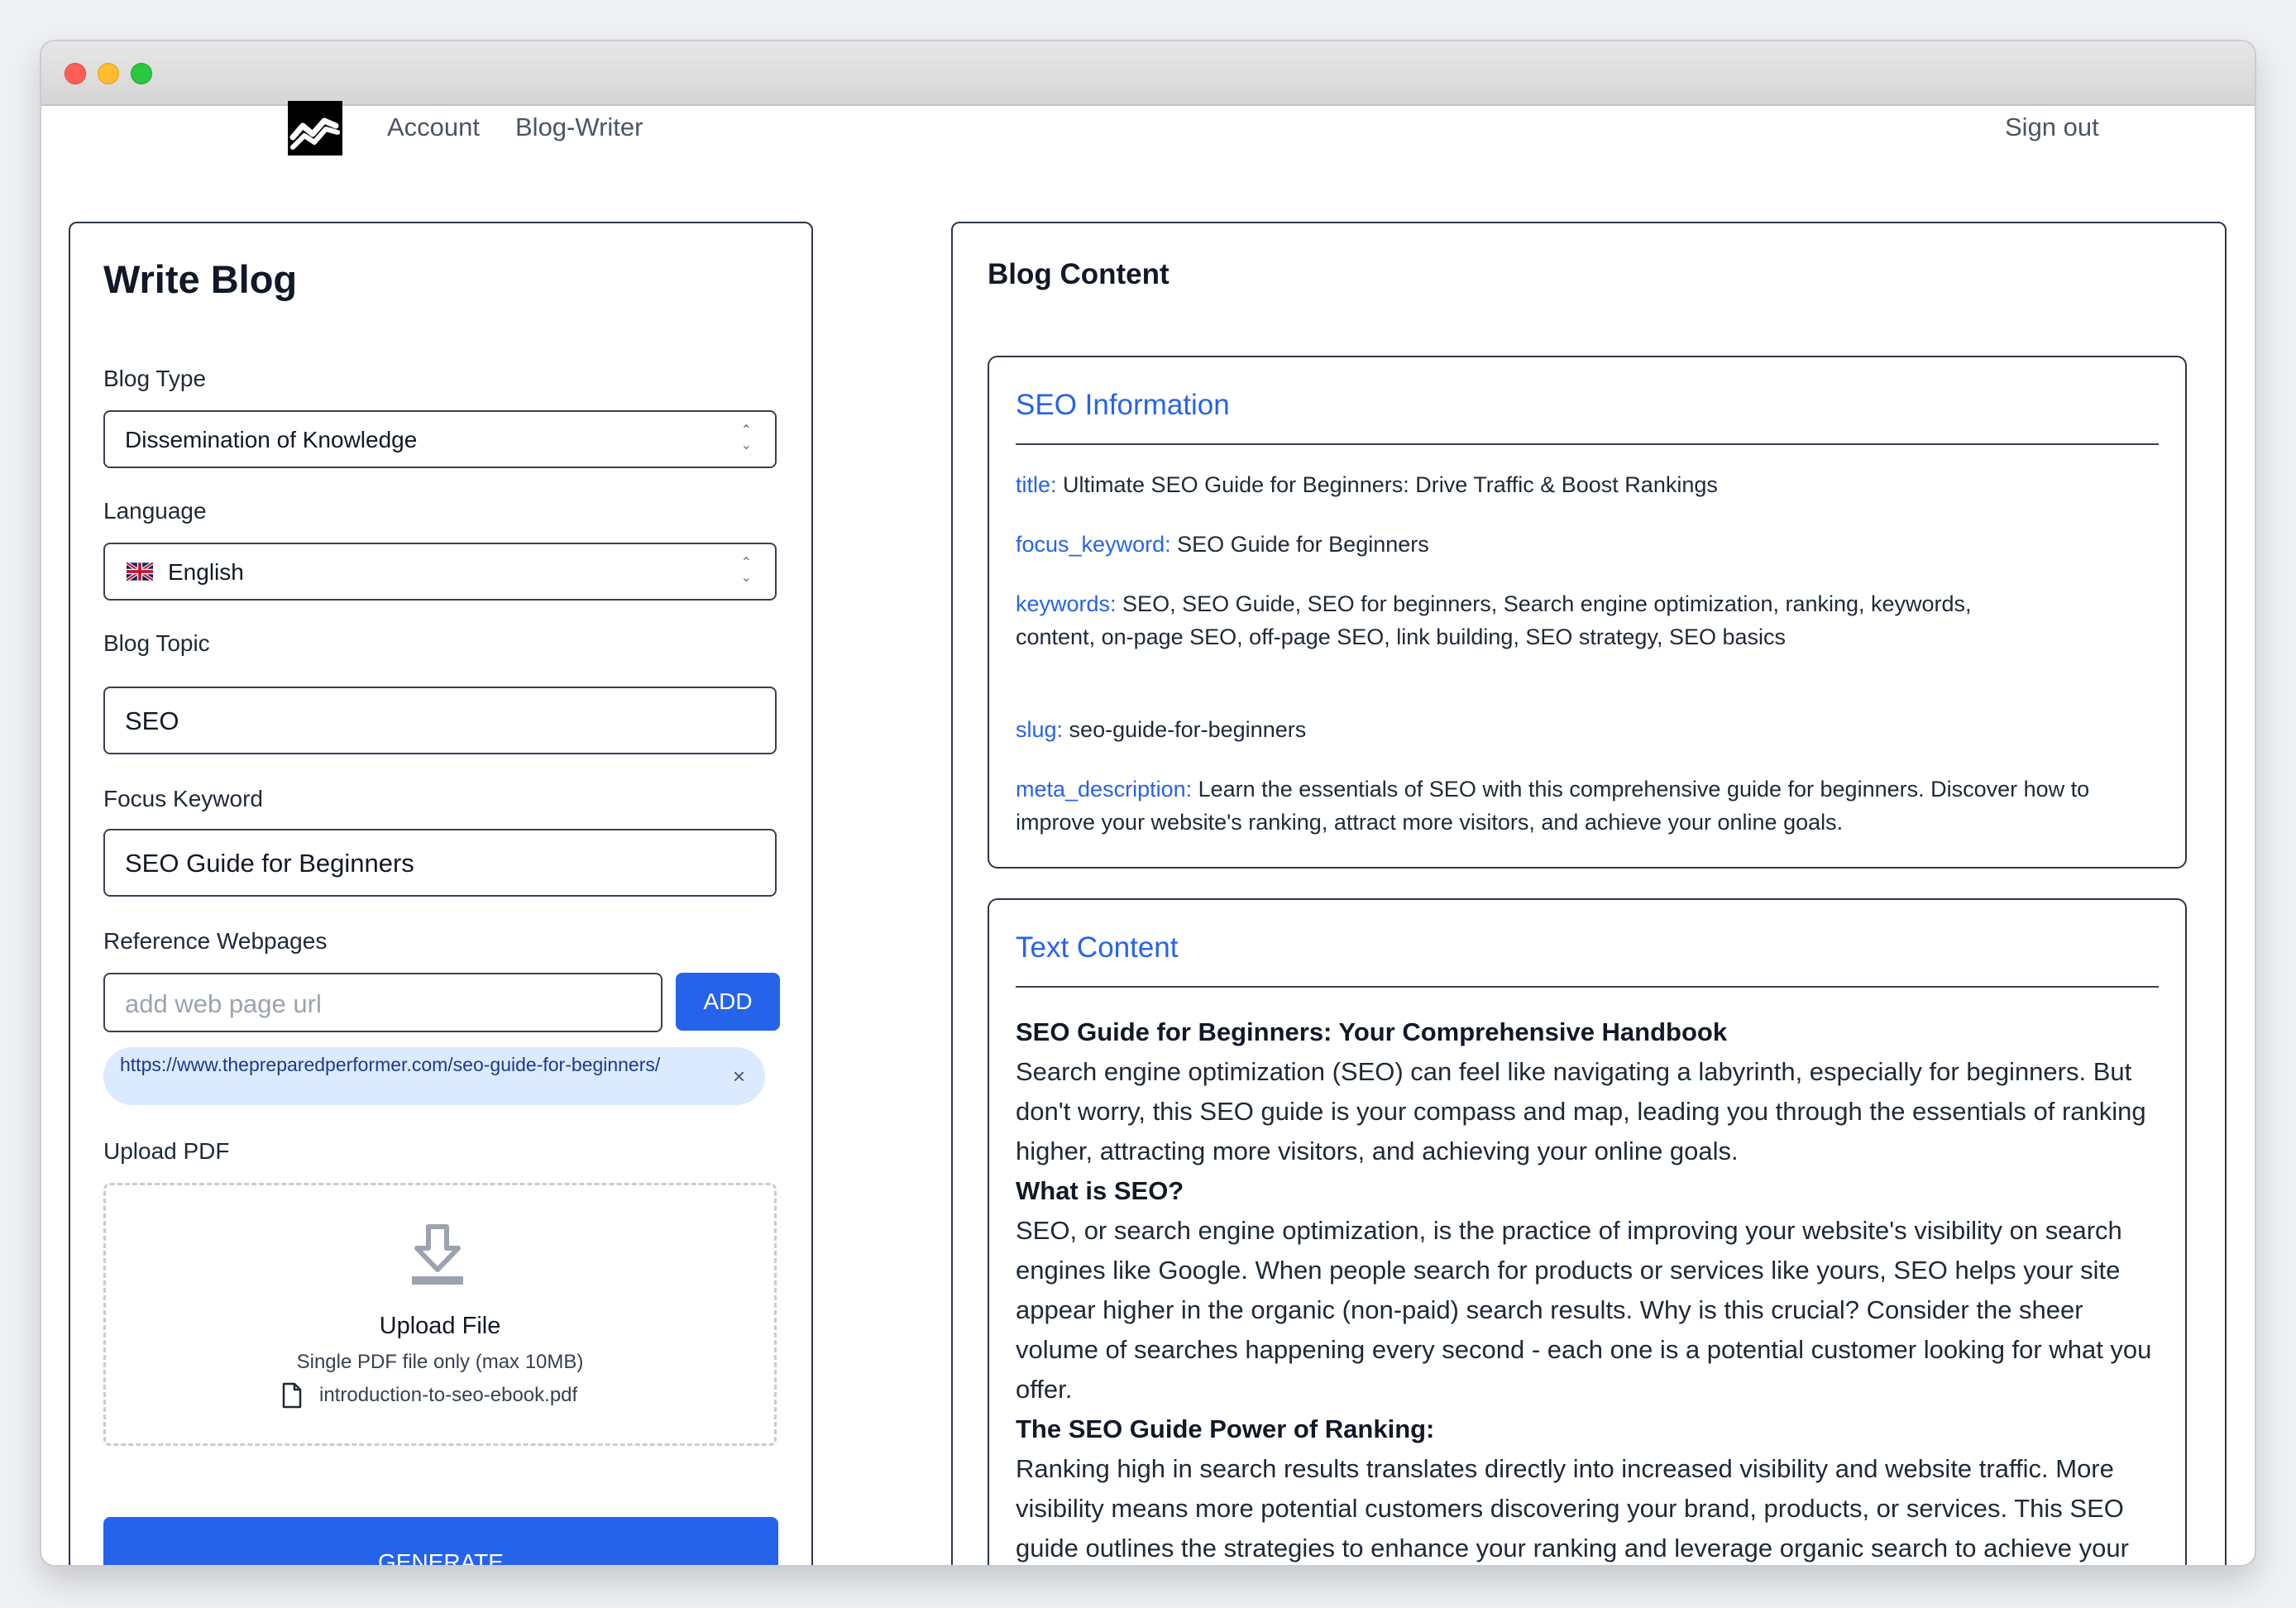  Describe the element at coordinates (315, 128) in the screenshot. I see `app-logo-icon` at that location.